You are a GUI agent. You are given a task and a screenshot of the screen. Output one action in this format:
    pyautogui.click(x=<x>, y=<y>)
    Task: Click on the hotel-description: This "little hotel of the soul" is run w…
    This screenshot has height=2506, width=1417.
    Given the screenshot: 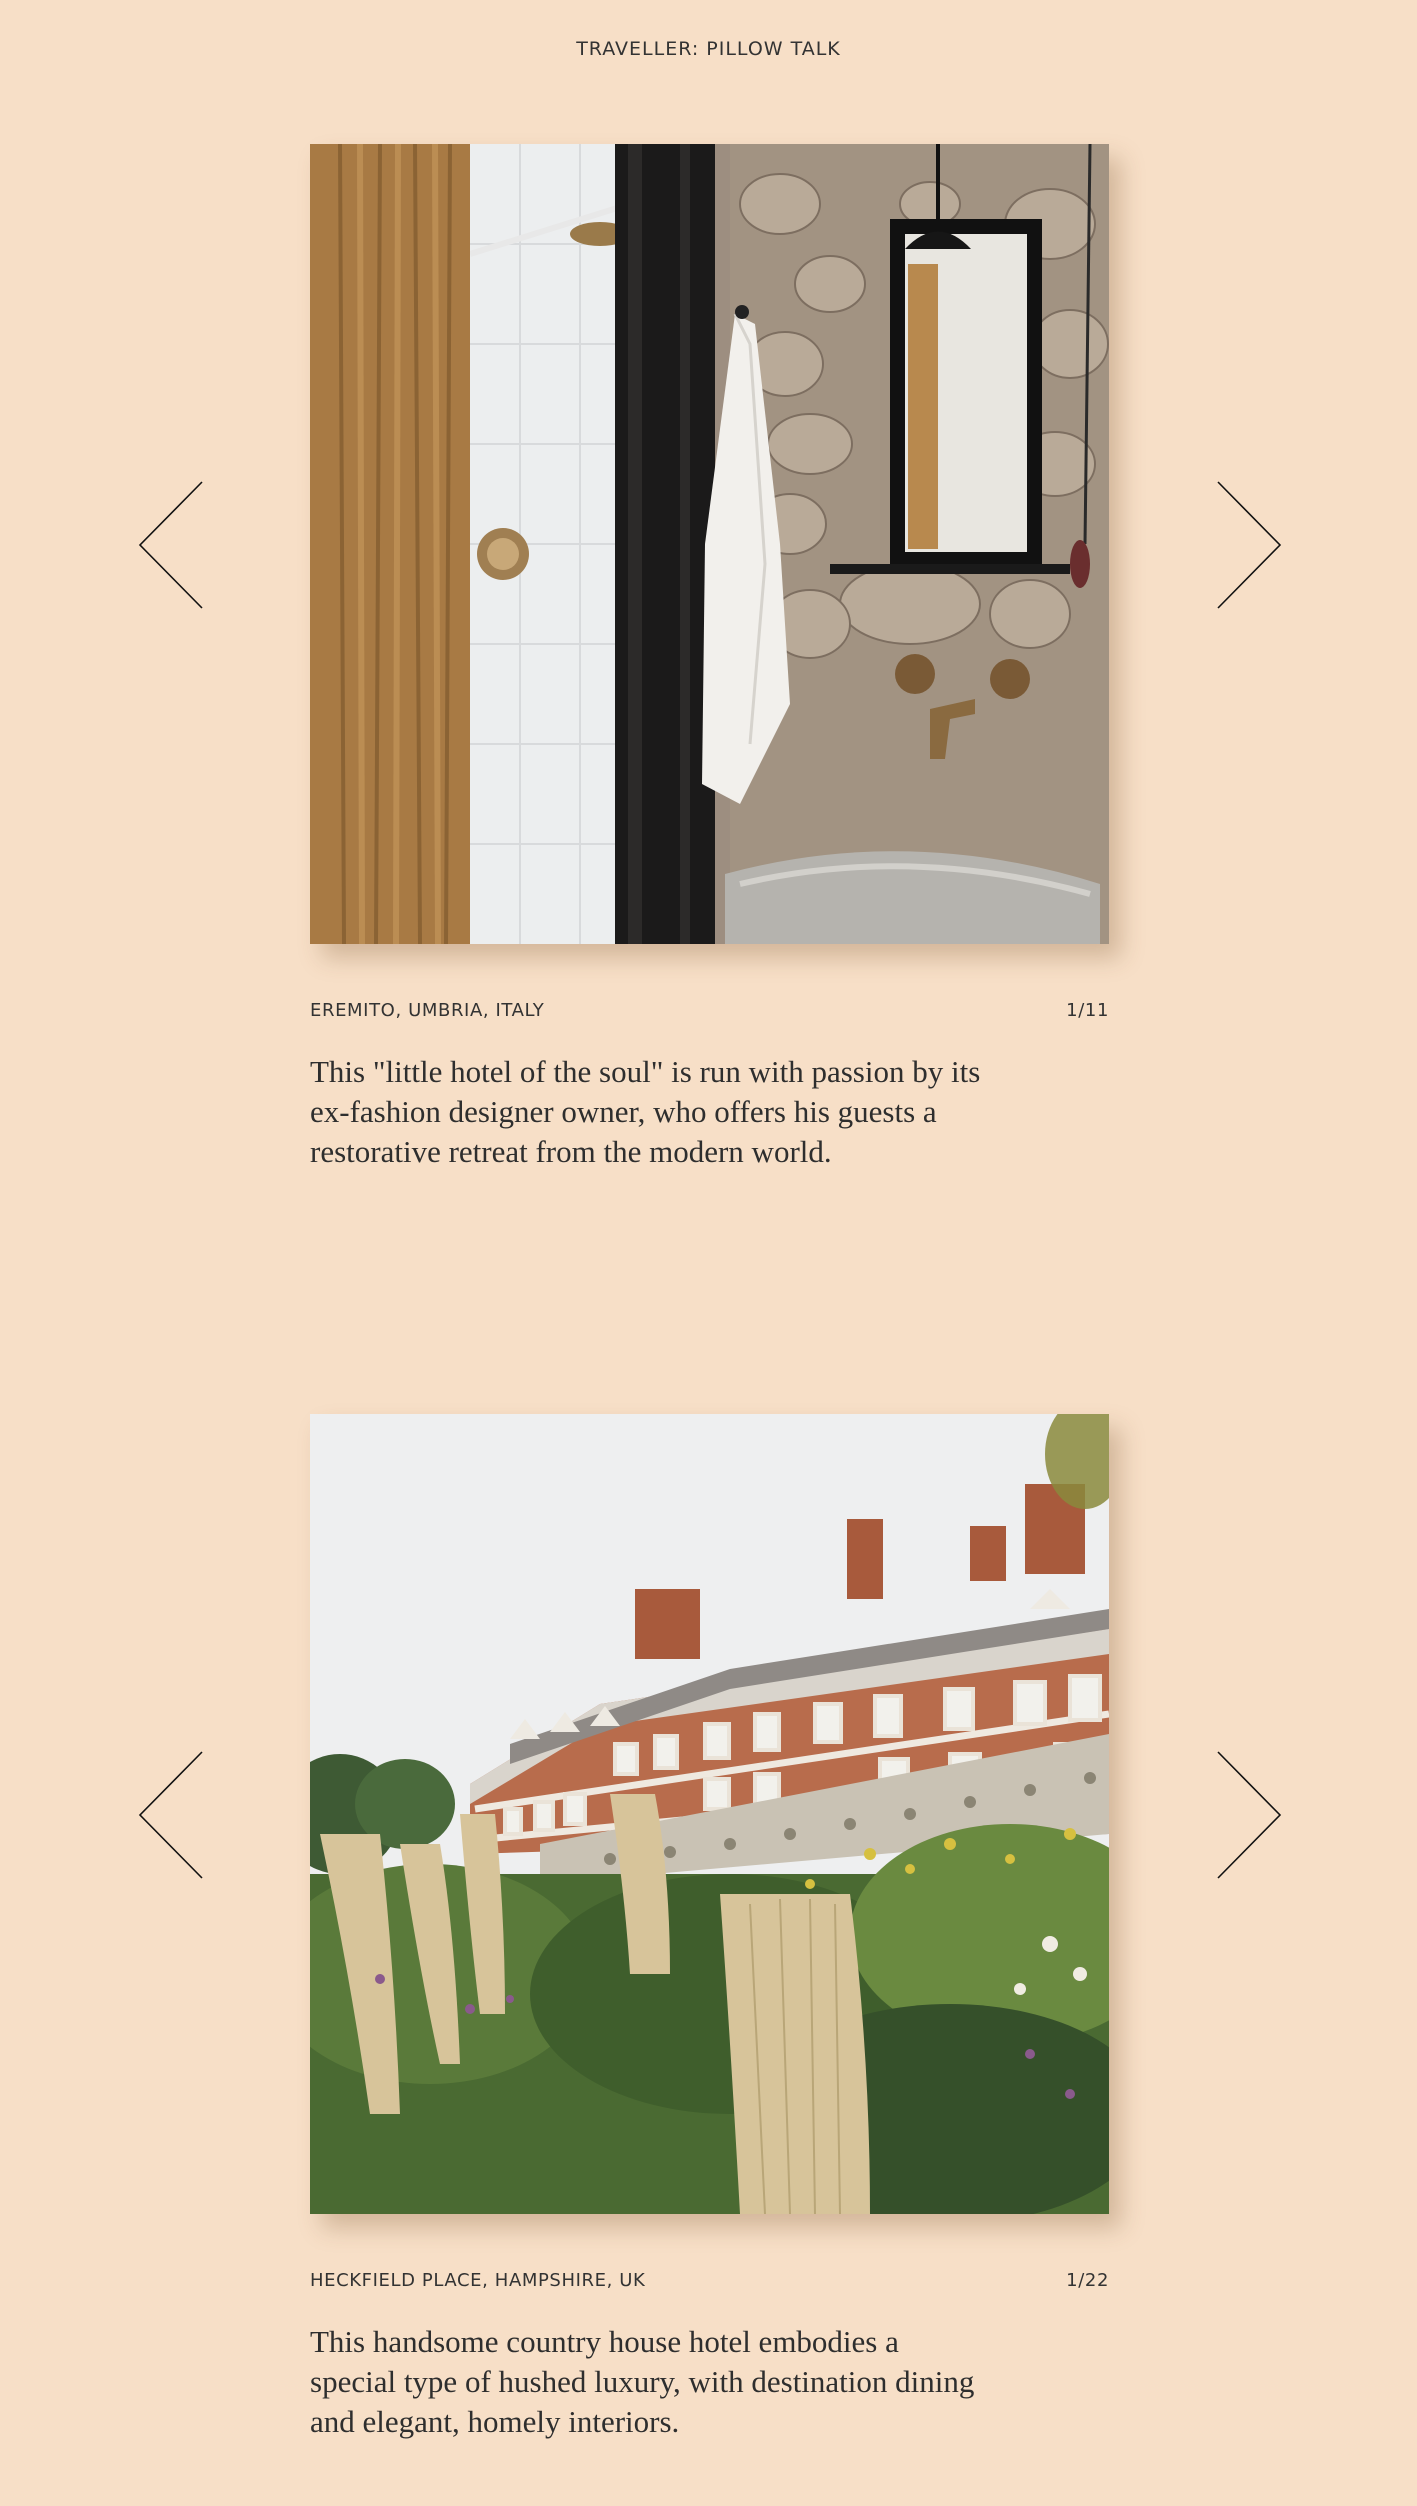 What is the action you would take?
    pyautogui.click(x=645, y=1111)
    